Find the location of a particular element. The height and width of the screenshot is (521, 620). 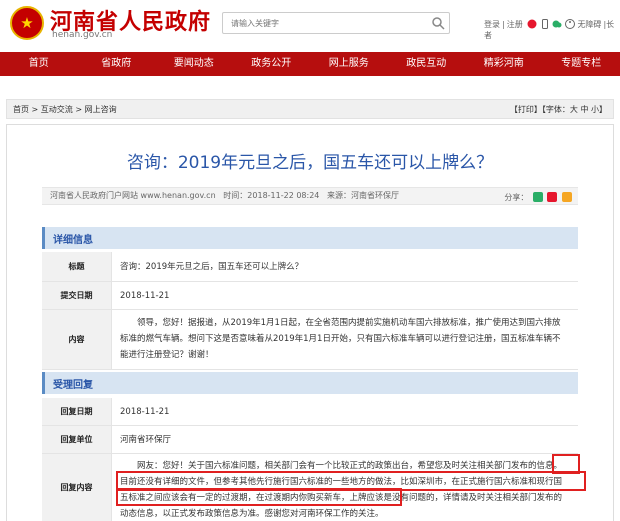

share-bar: 分享： is located at coordinates (538, 198).